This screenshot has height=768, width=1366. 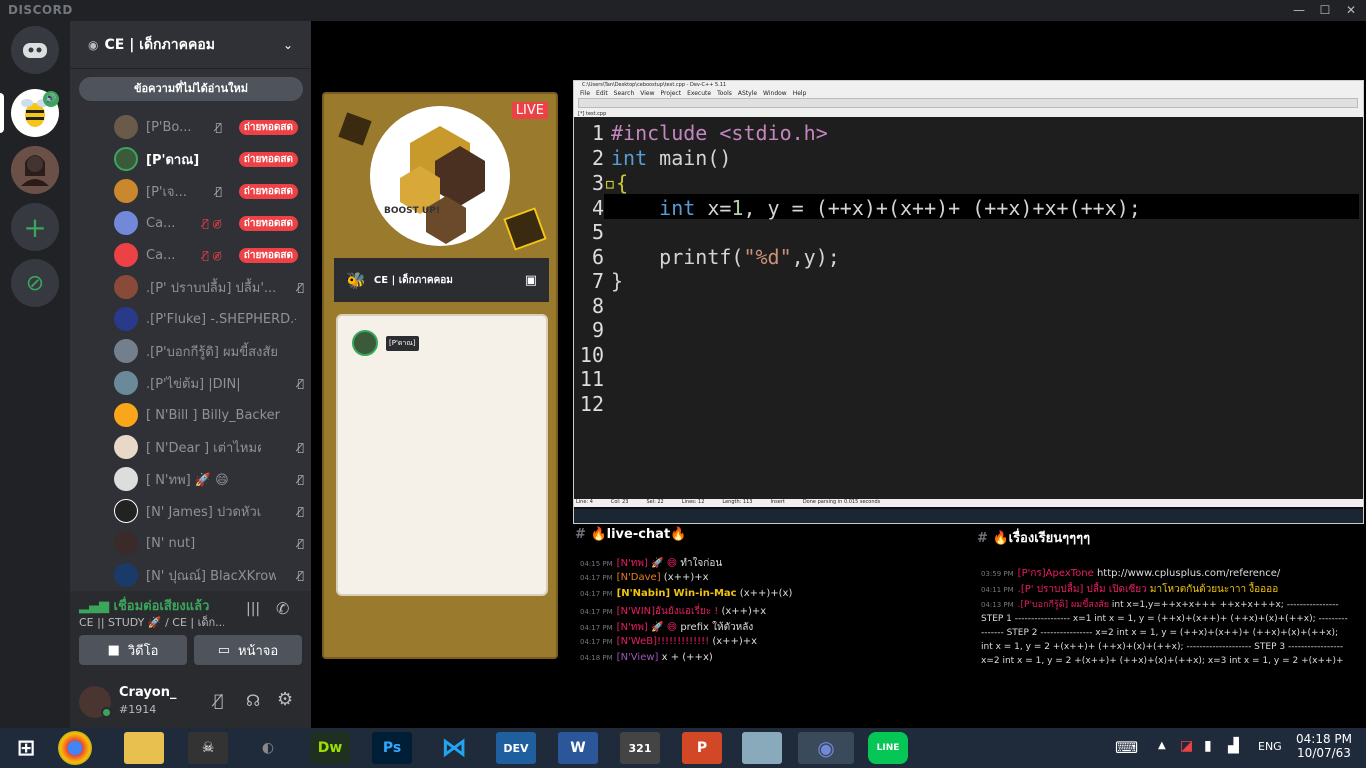 What do you see at coordinates (699, 93) in the screenshot?
I see `menu-execute: Execute` at bounding box center [699, 93].